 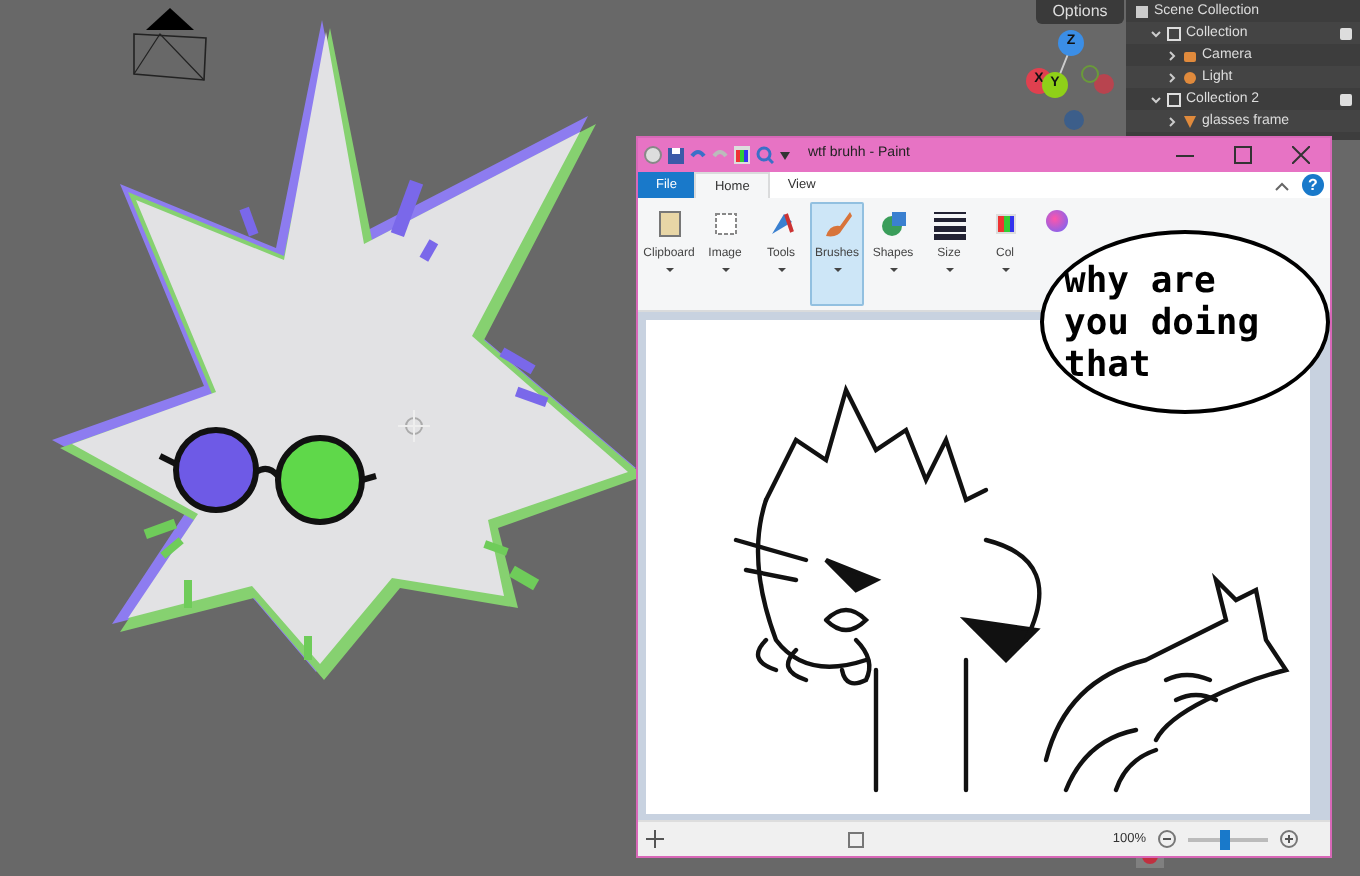 What do you see at coordinates (655, 839) in the screenshot?
I see `move-cursor-icon` at bounding box center [655, 839].